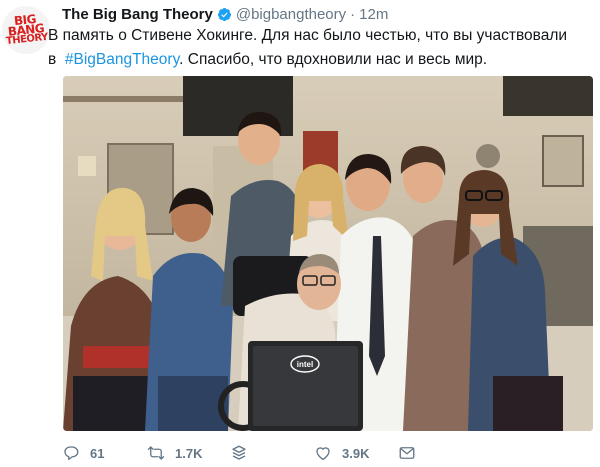 Image resolution: width=600 pixels, height=467 pixels. What do you see at coordinates (239, 452) in the screenshot?
I see `stack-icon` at bounding box center [239, 452].